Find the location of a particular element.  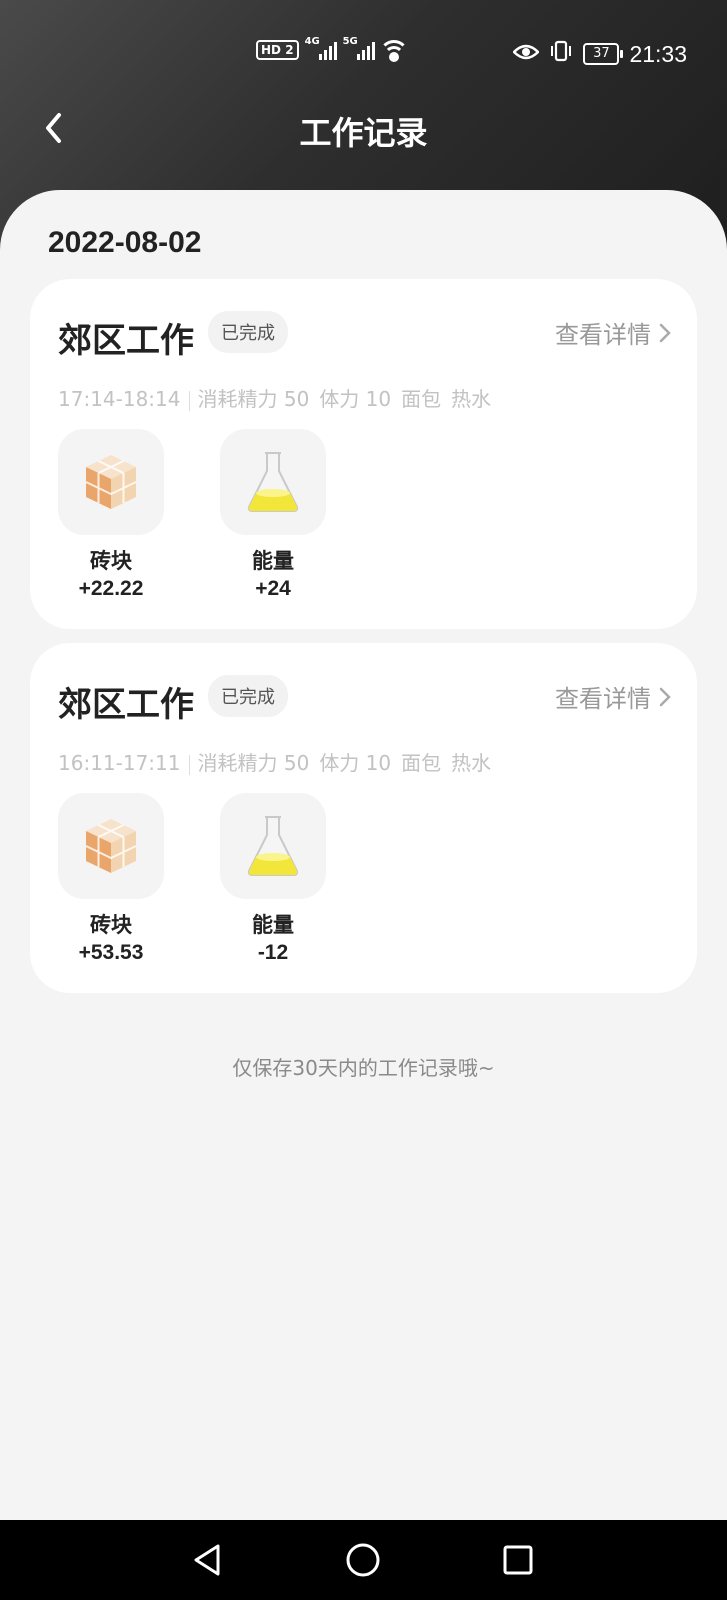

nav-home-button is located at coordinates (363, 1560).